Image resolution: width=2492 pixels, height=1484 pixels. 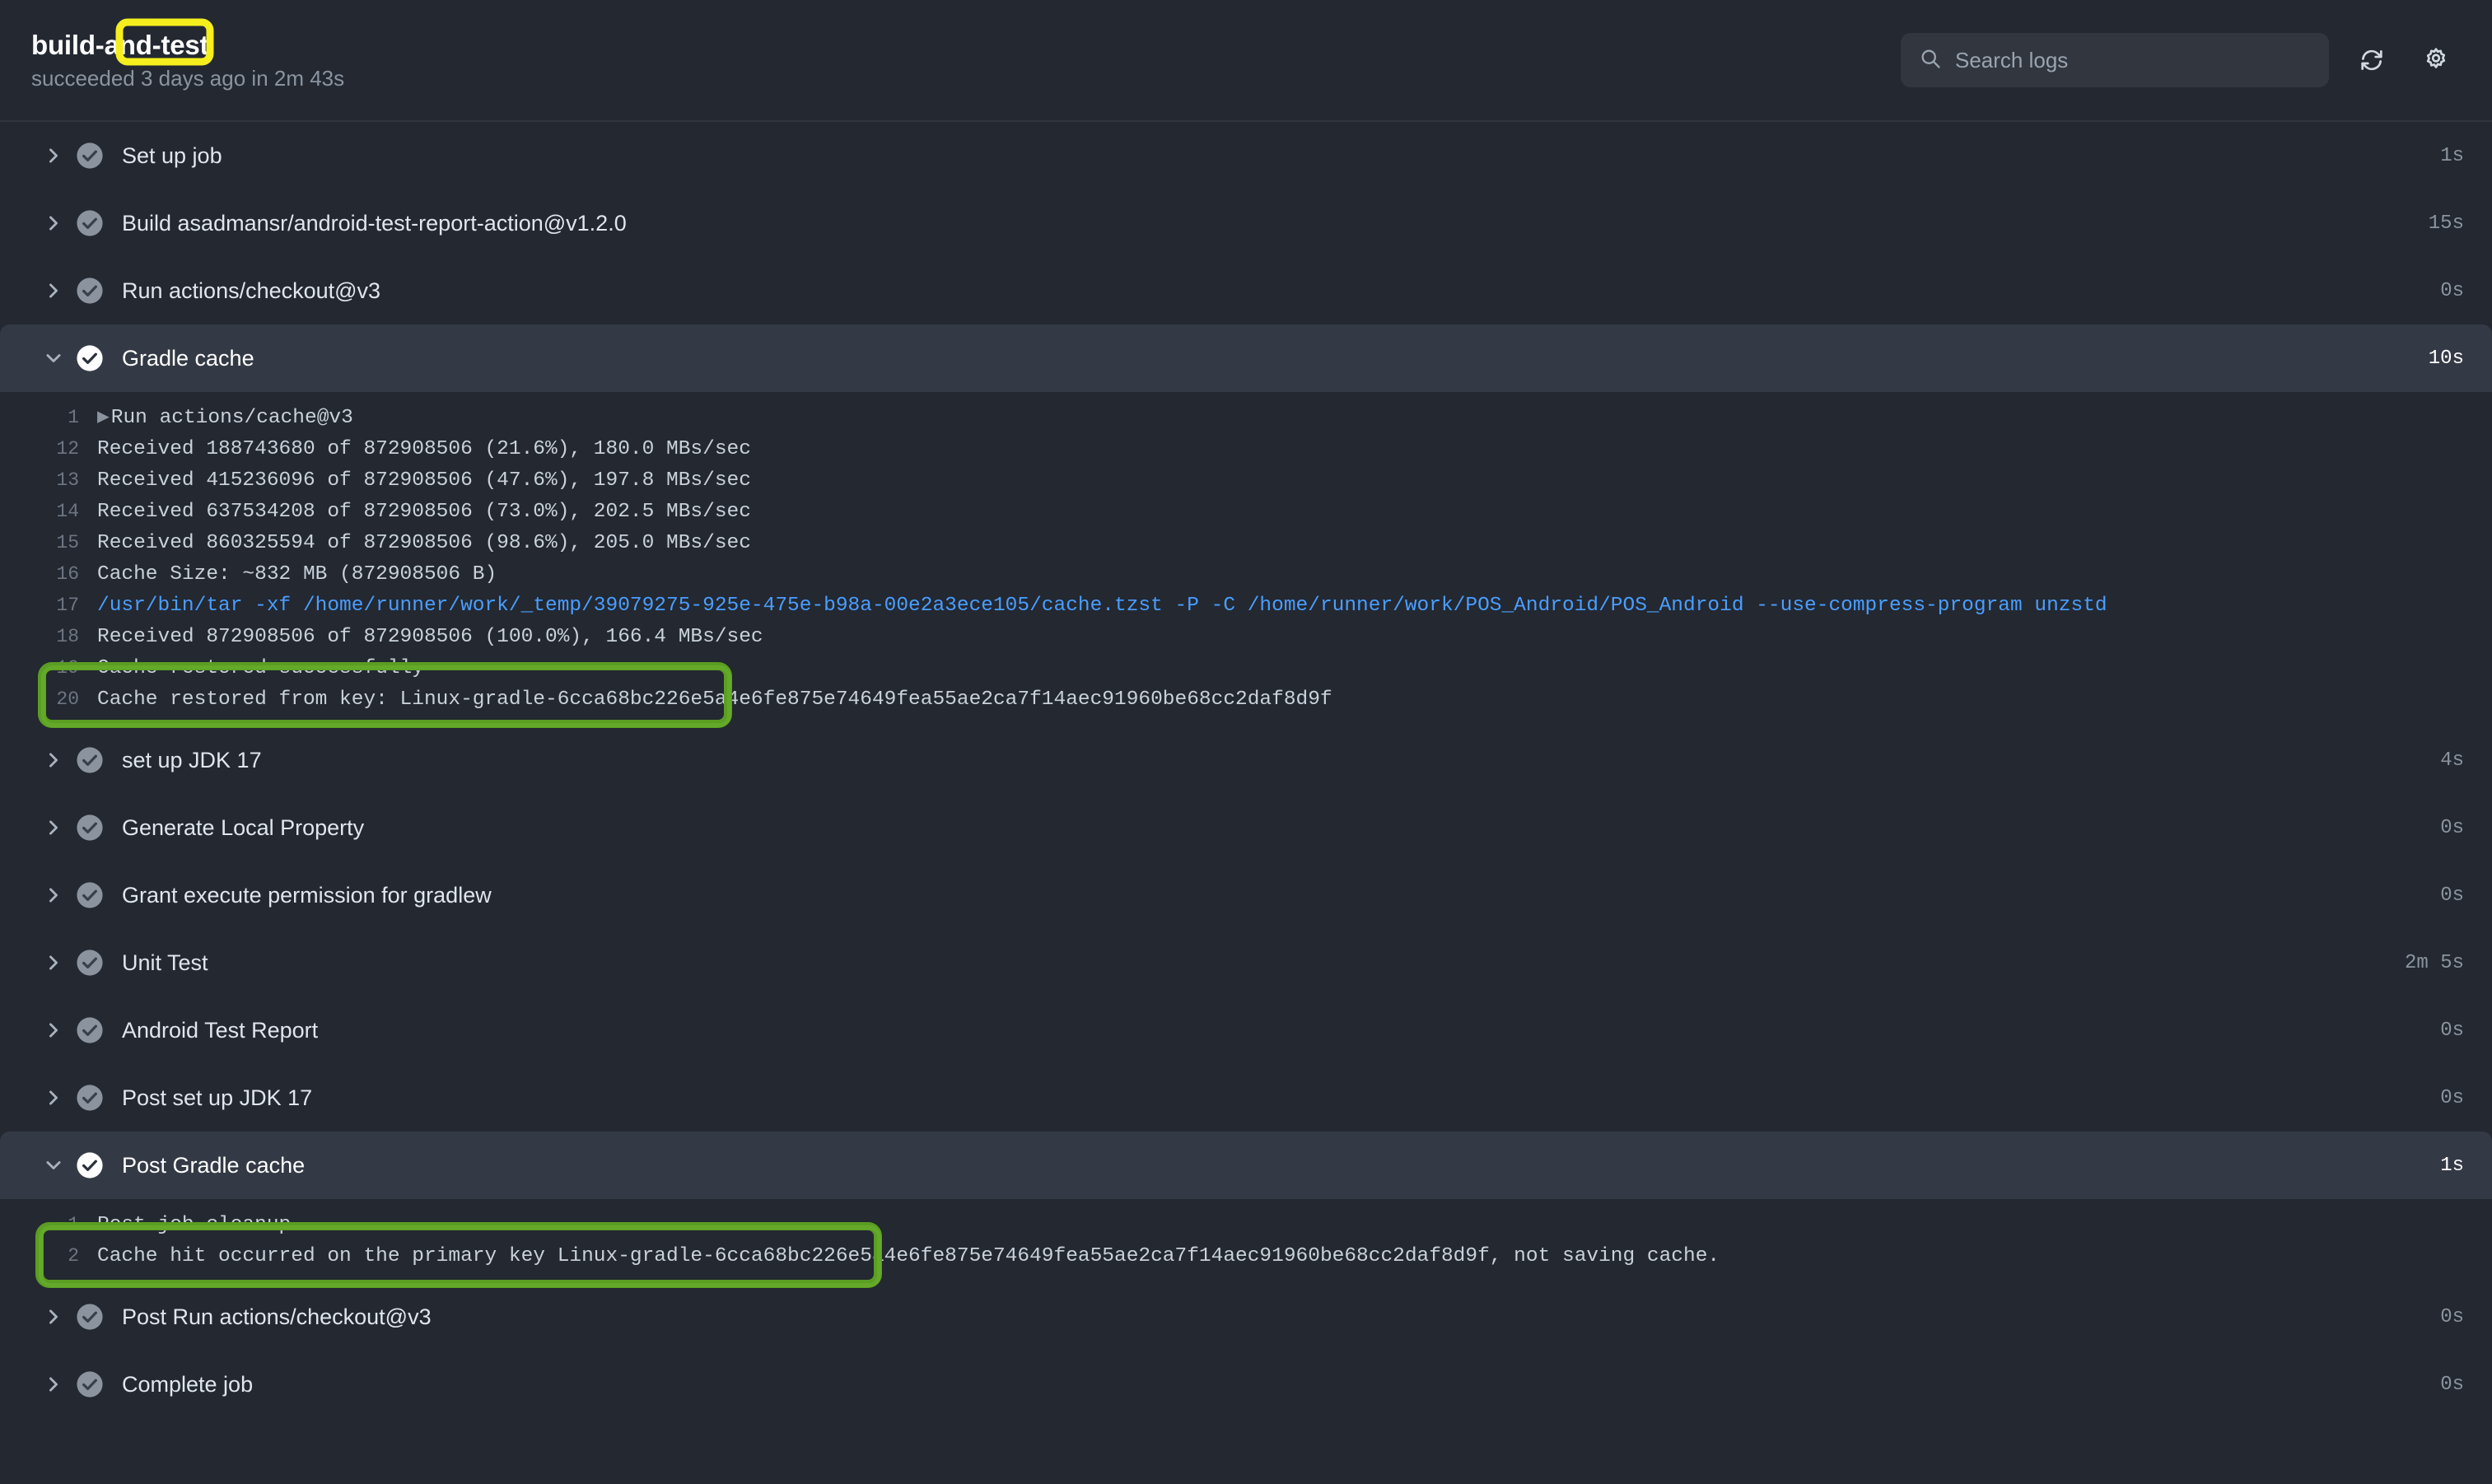 I want to click on log-line-number: 16, so click(x=67, y=574).